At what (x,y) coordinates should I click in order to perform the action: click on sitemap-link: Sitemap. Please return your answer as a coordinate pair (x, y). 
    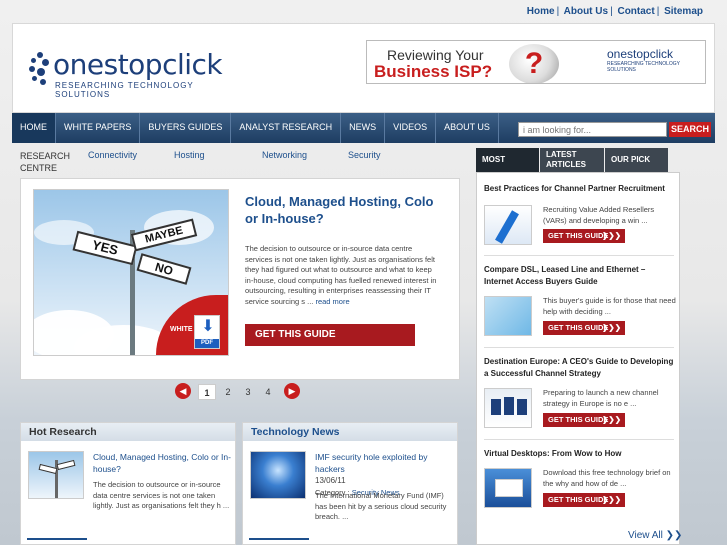
    Looking at the image, I should click on (683, 11).